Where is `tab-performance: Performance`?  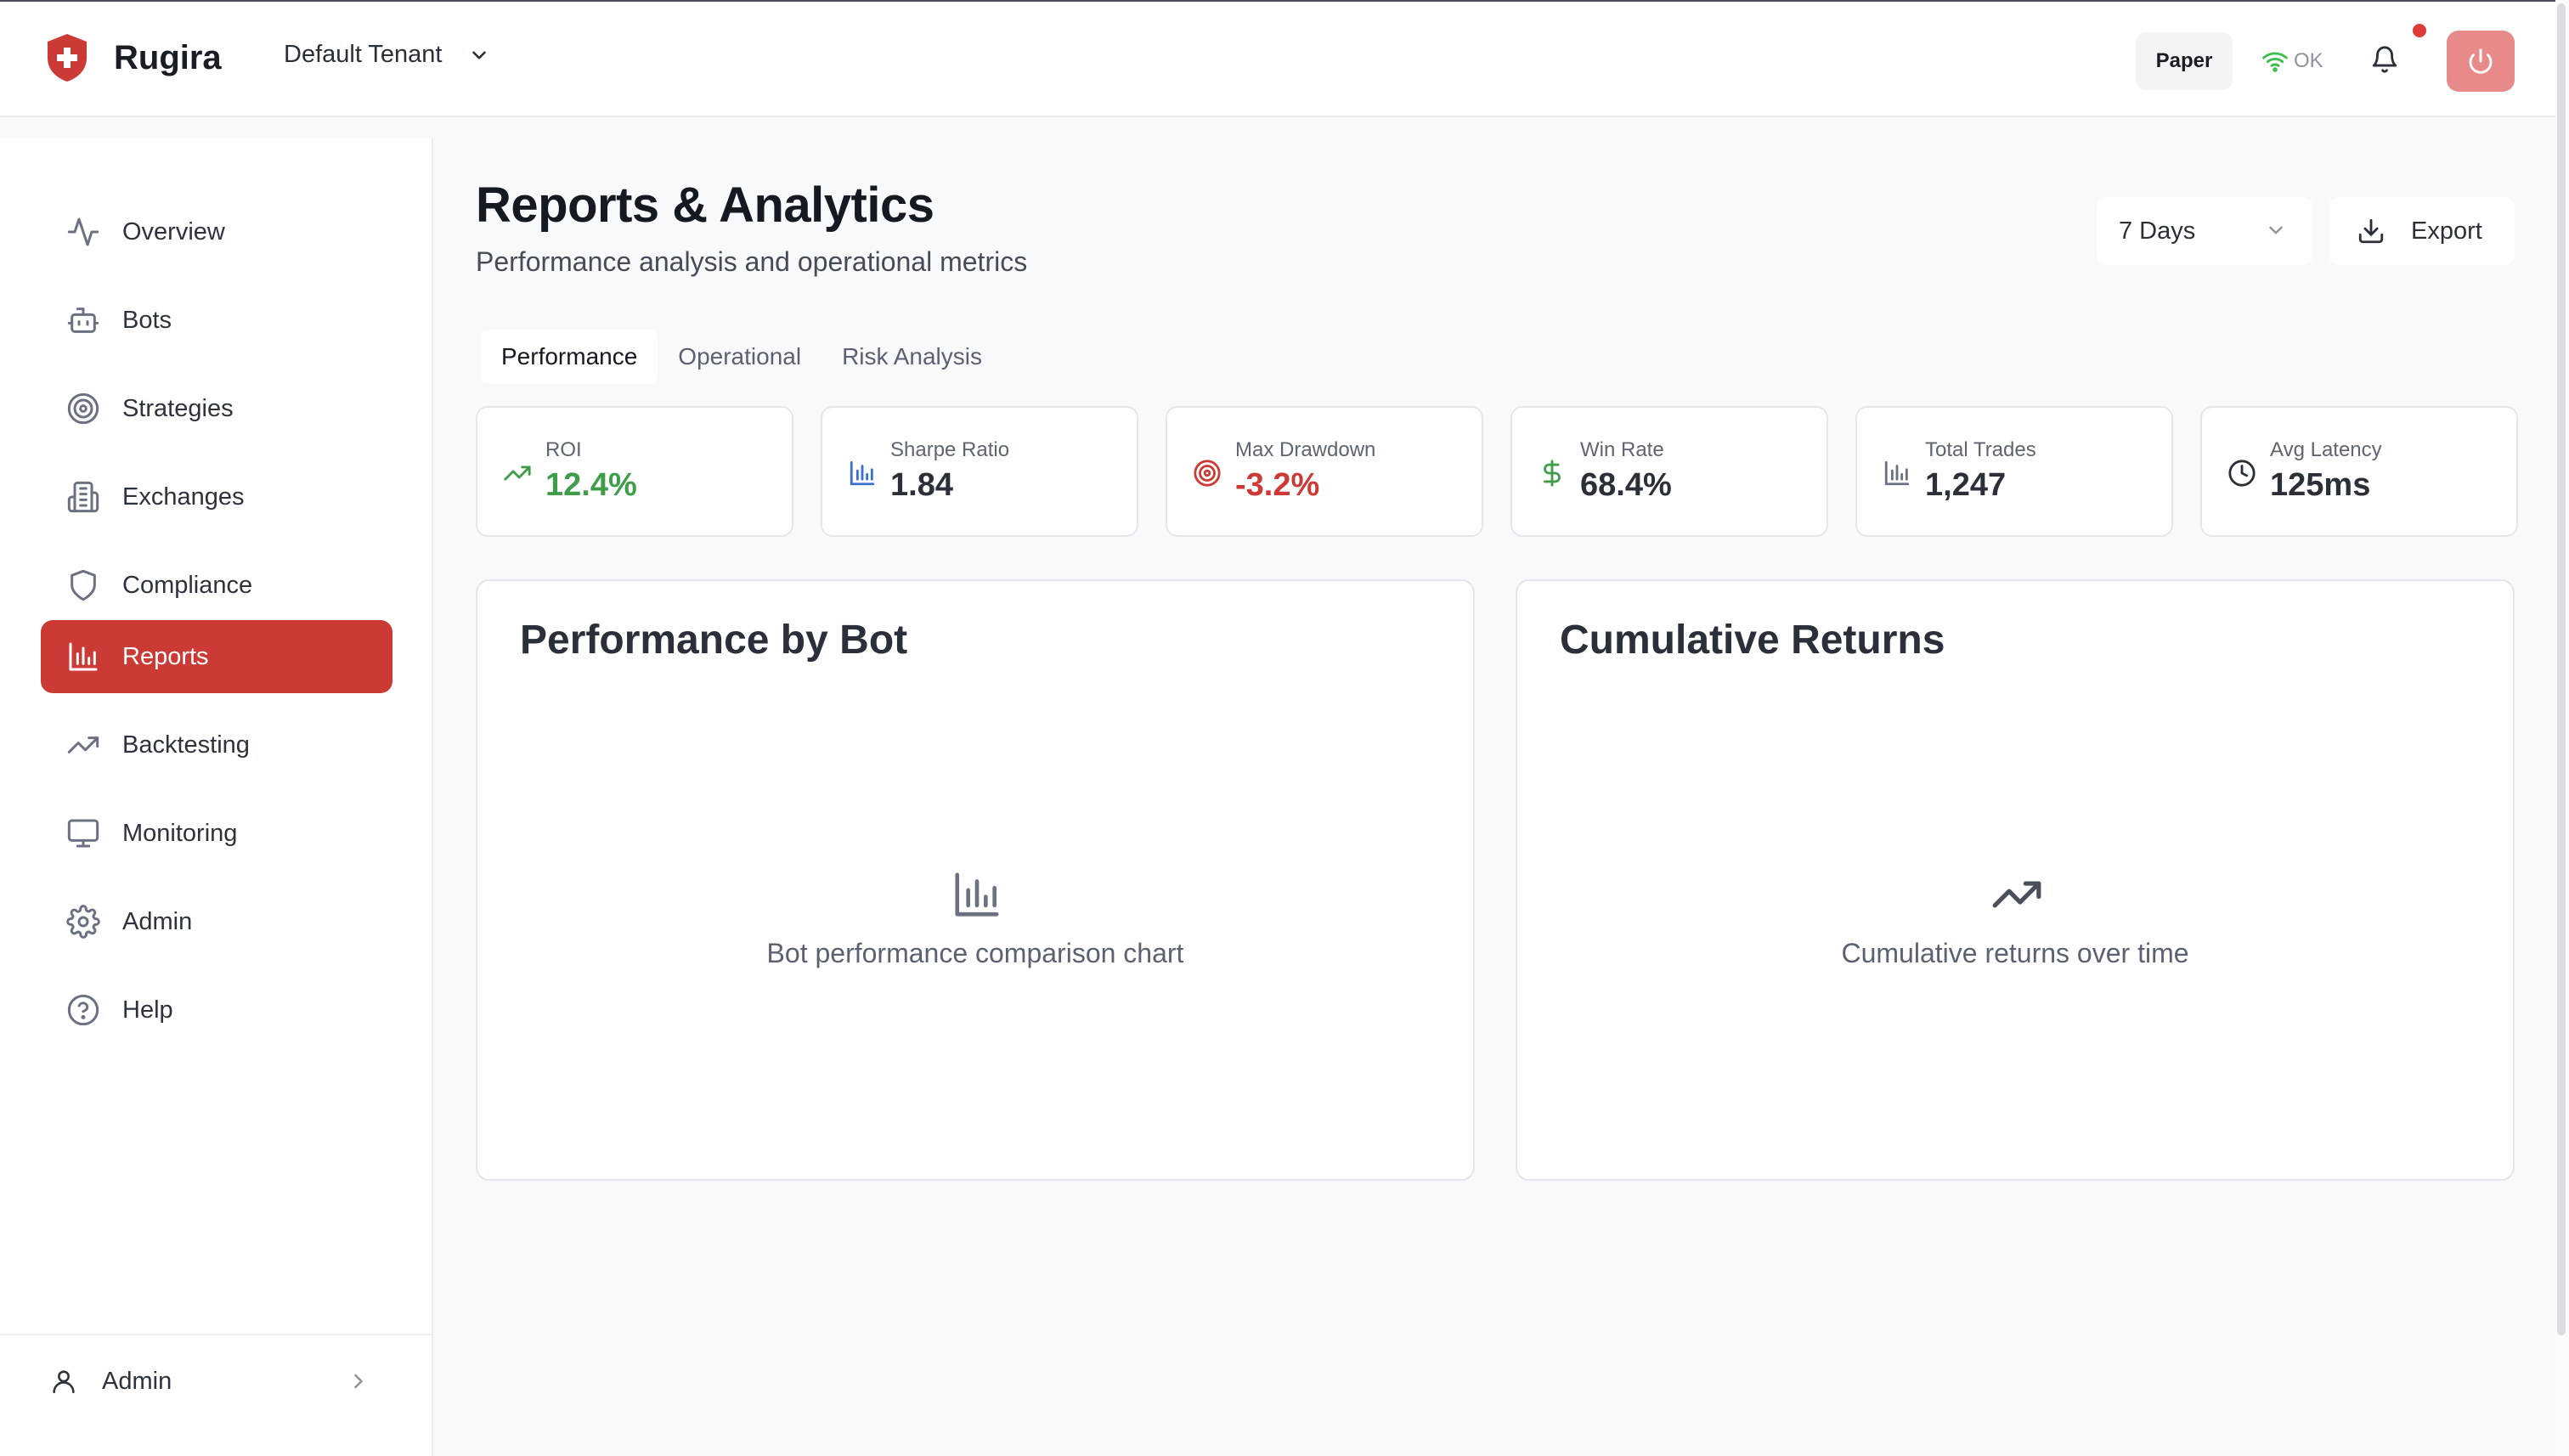
tab-performance: Performance is located at coordinates (570, 357).